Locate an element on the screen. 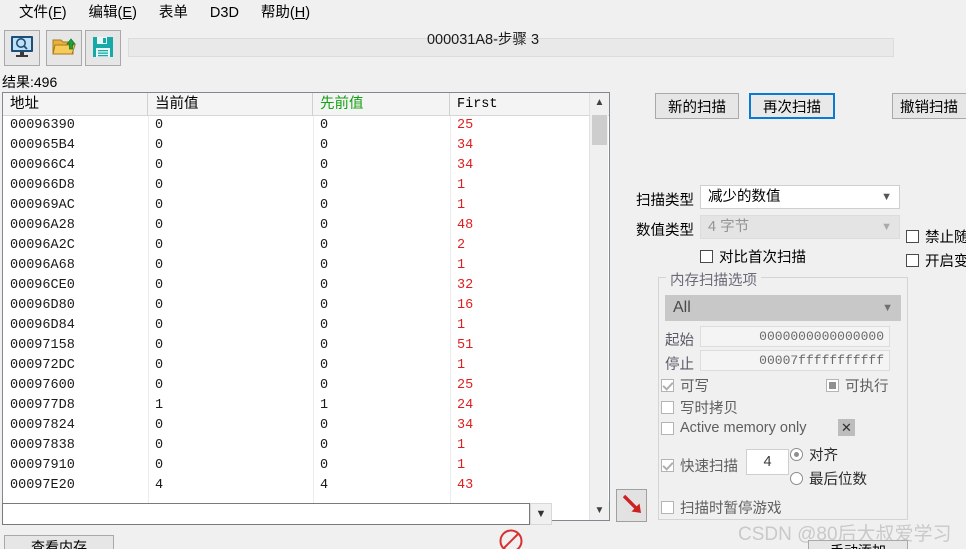 The image size is (966, 549). table-row: 00096A2C 0 0 2 is located at coordinates (306, 246).